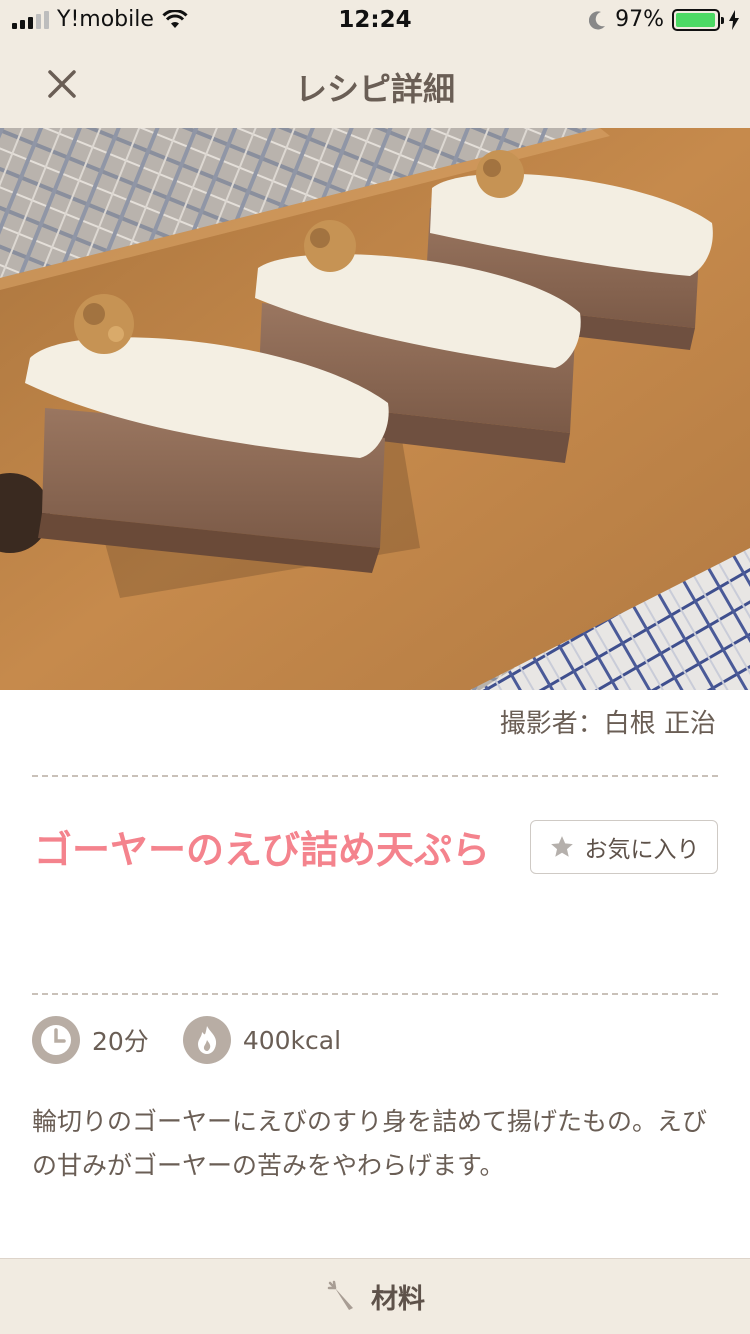  Describe the element at coordinates (374, 89) in the screenshot. I see `page-title: レシピ詳細` at that location.